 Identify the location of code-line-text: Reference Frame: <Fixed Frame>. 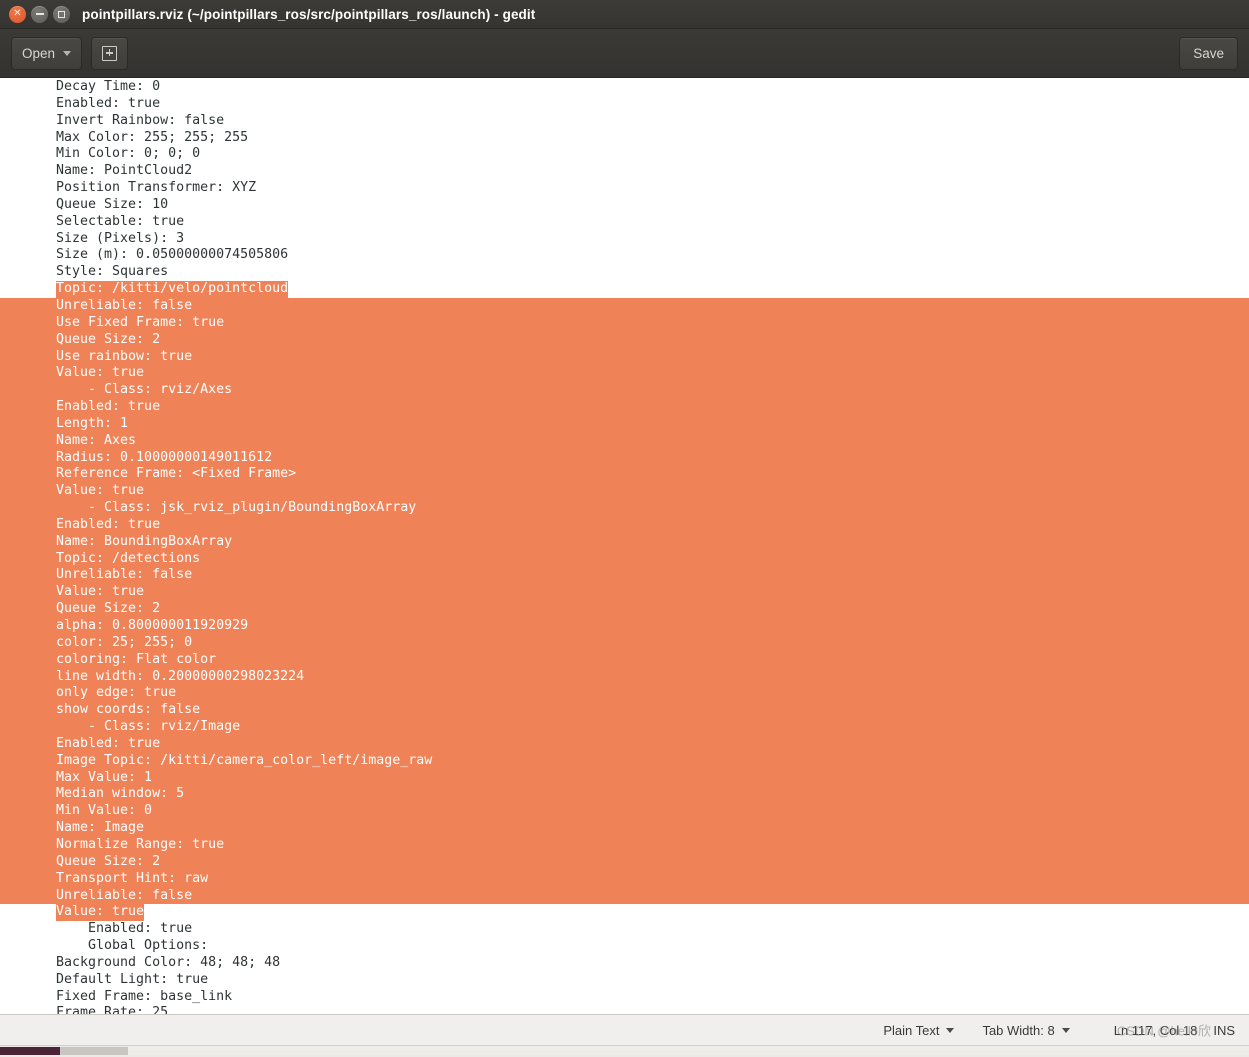
(176, 474).